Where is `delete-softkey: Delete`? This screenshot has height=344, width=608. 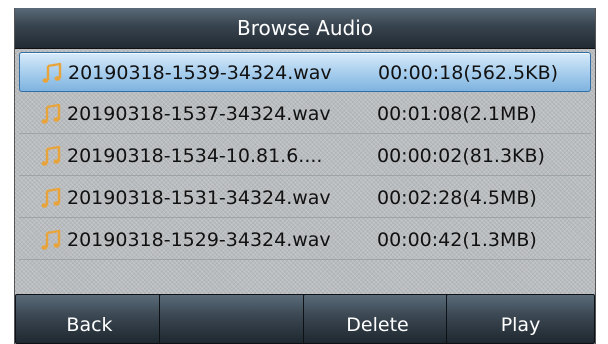 delete-softkey: Delete is located at coordinates (377, 319).